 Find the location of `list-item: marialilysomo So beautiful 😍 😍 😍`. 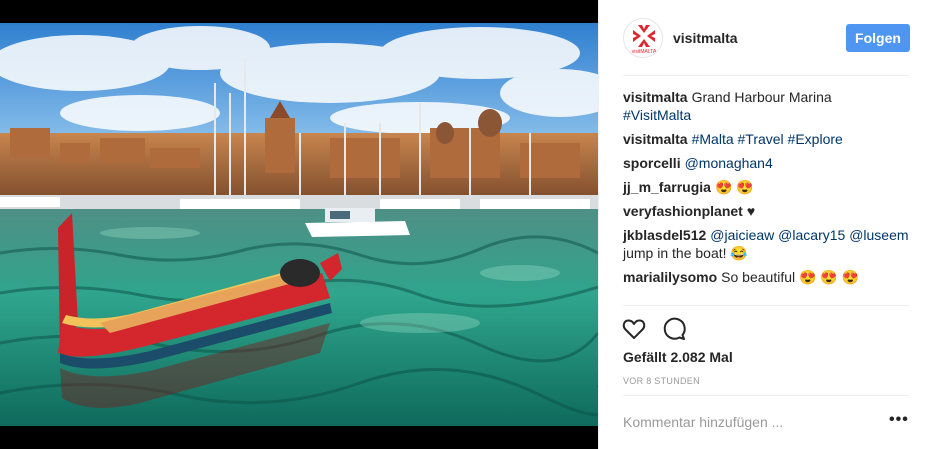

list-item: marialilysomo So beautiful 😍 😍 😍 is located at coordinates (766, 277).